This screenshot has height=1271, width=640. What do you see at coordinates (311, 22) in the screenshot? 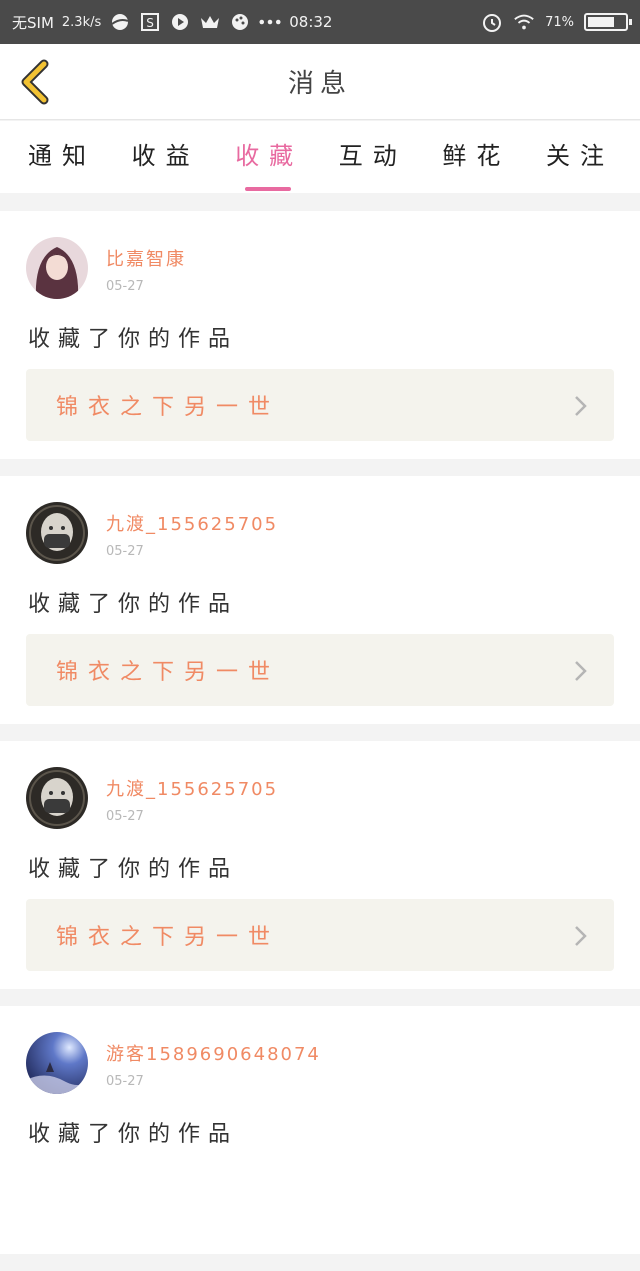
I see `clock-time: 08:32` at bounding box center [311, 22].